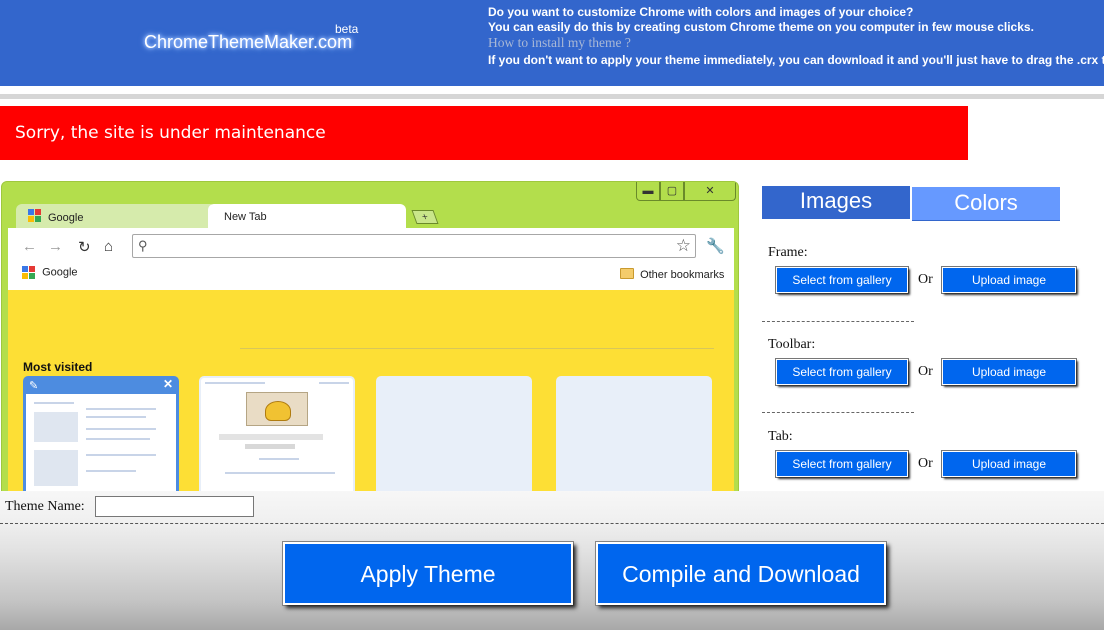  I want to click on preview-toolbar: ← → ↻ ⌂ ⚲ ☆ 🔧 Google Other bookmarks, so click(371, 259).